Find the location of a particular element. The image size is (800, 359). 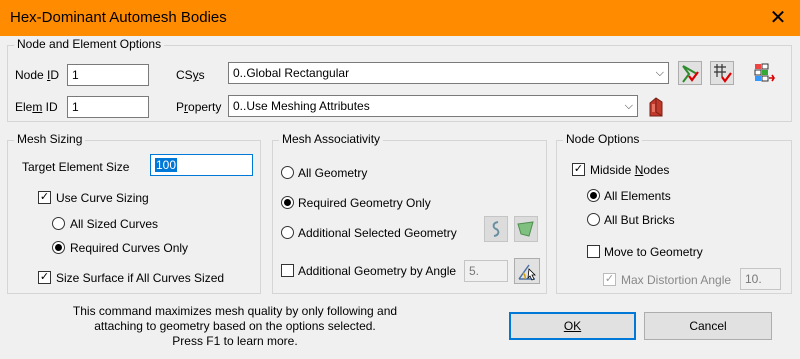

mesh-associativity-legend: Mesh Associativity is located at coordinates (331, 139).